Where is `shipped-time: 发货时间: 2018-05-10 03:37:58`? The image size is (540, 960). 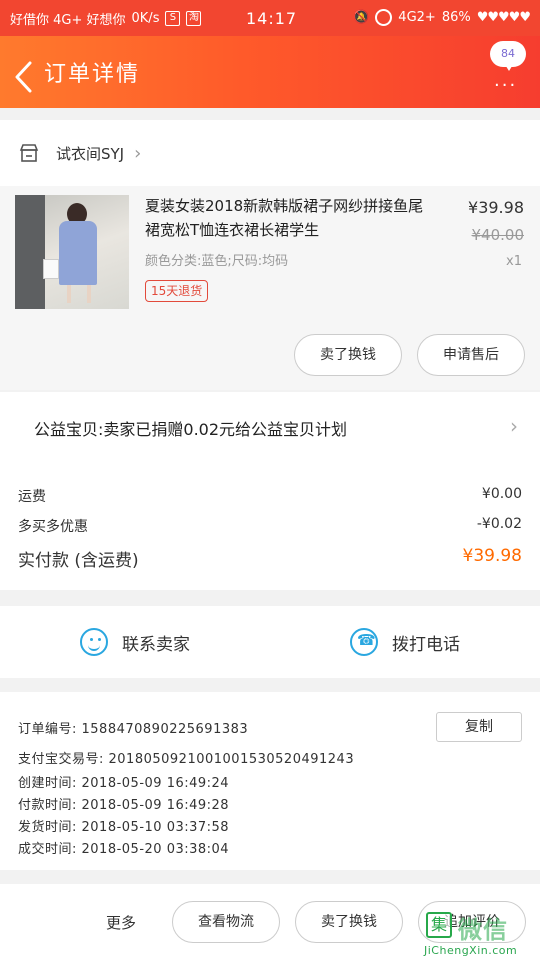 shipped-time: 发货时间: 2018-05-10 03:37:58 is located at coordinates (124, 827).